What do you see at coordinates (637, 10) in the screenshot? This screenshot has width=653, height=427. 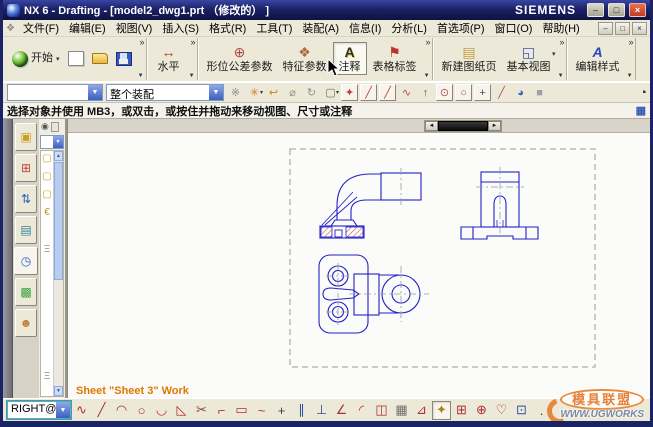 I see `close-button: ×` at bounding box center [637, 10].